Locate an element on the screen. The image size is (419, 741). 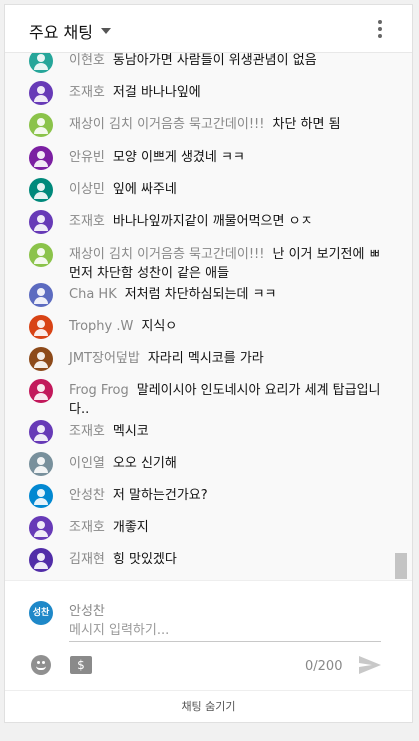
message-text: 동남아가면 사람들이 위생관념이 없음 is located at coordinates (214, 60).